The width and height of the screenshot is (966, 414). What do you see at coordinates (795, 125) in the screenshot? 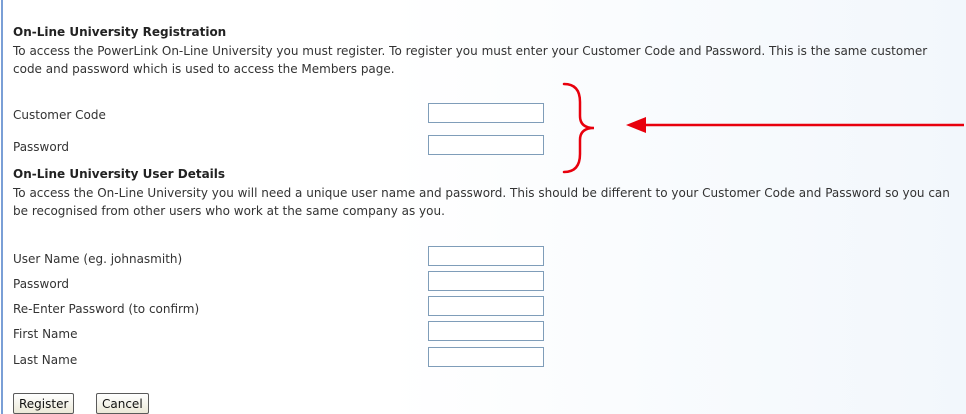
I see `left-arrow-icon` at bounding box center [795, 125].